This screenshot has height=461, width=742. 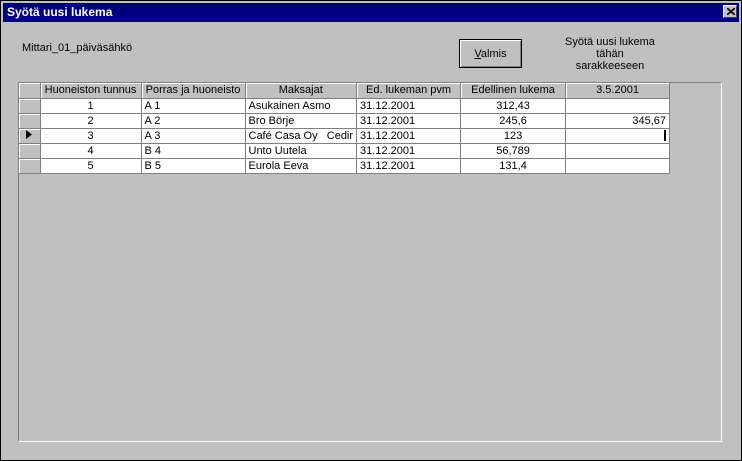 I want to click on table-row: 4B 4 Unto Uutela 31.12.2001 56,789, so click(x=345, y=151).